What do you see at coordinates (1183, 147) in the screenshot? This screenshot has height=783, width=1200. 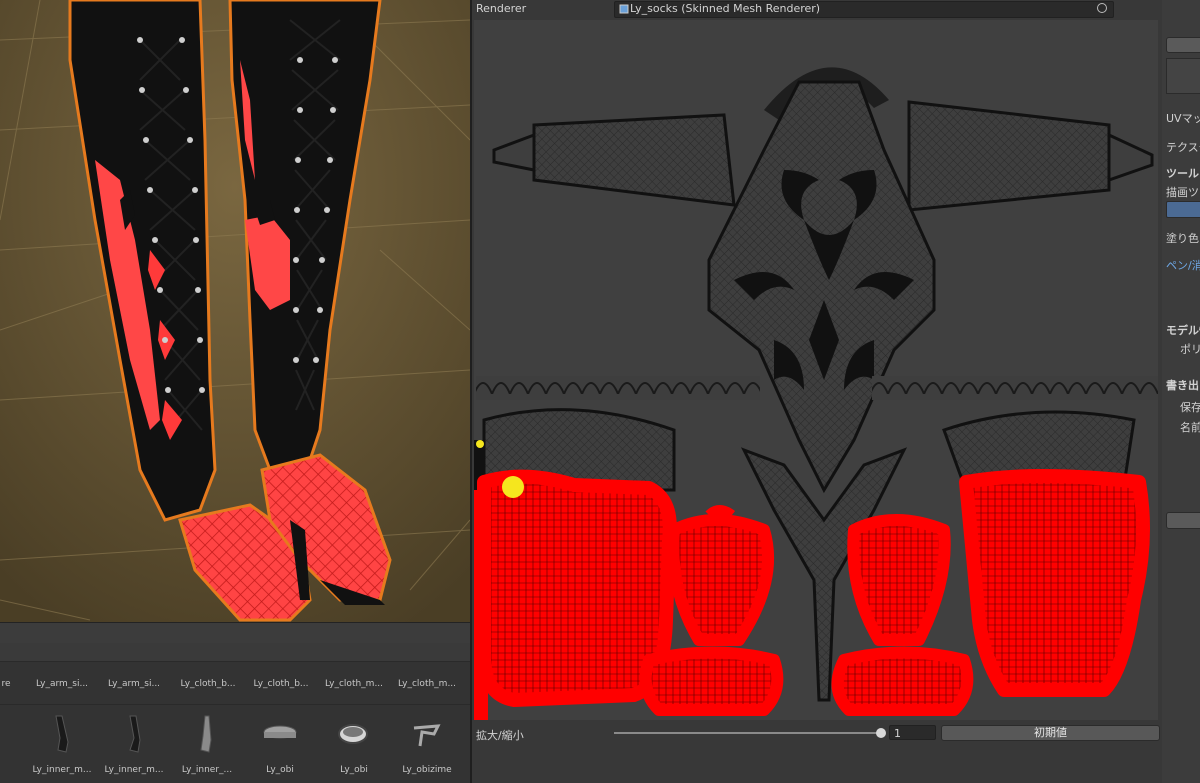 I see `texture-label: テクスチ` at bounding box center [1183, 147].